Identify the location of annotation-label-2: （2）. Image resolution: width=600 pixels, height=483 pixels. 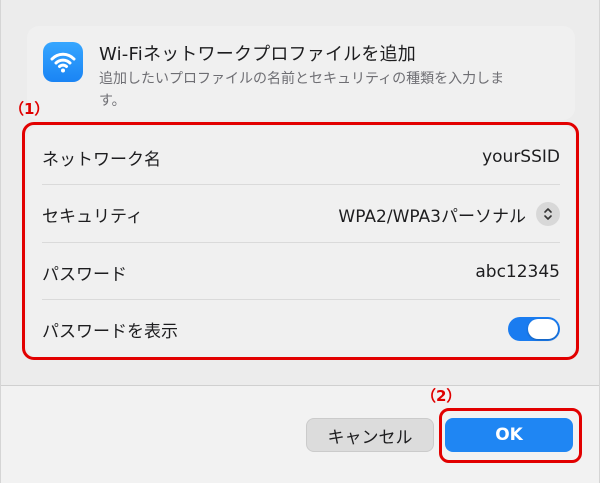
(441, 396).